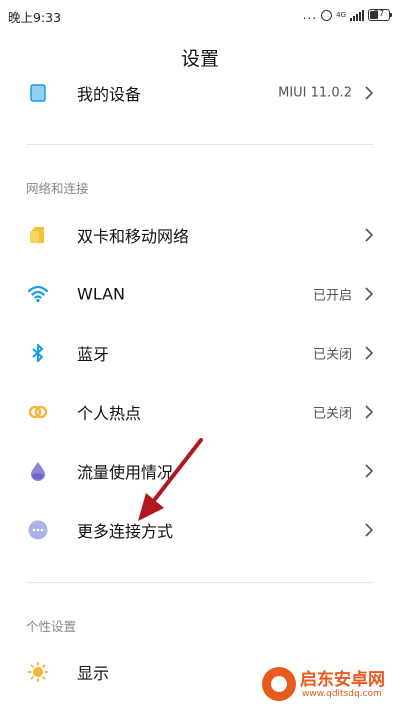  What do you see at coordinates (342, 680) in the screenshot?
I see `watermark-text: 启东安卓网` at bounding box center [342, 680].